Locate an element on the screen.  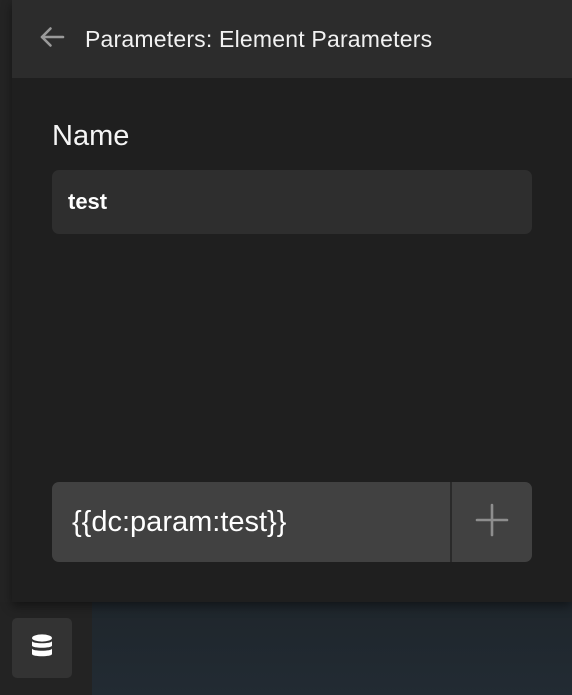
arrow-left-icon is located at coordinates (52, 39).